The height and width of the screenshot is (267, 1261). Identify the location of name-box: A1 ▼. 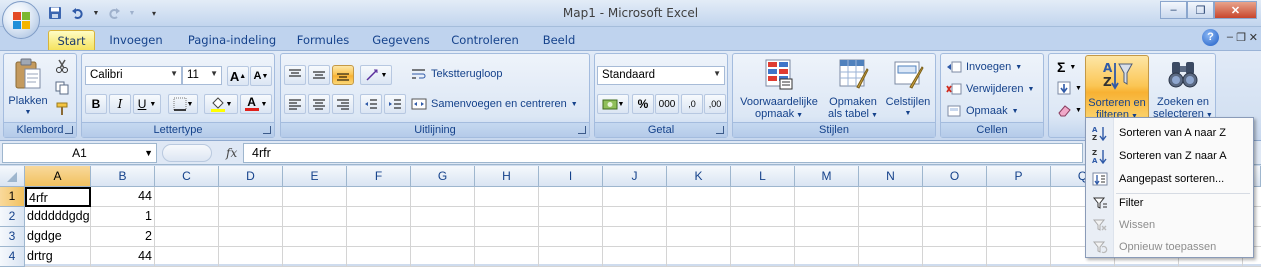
(79, 153).